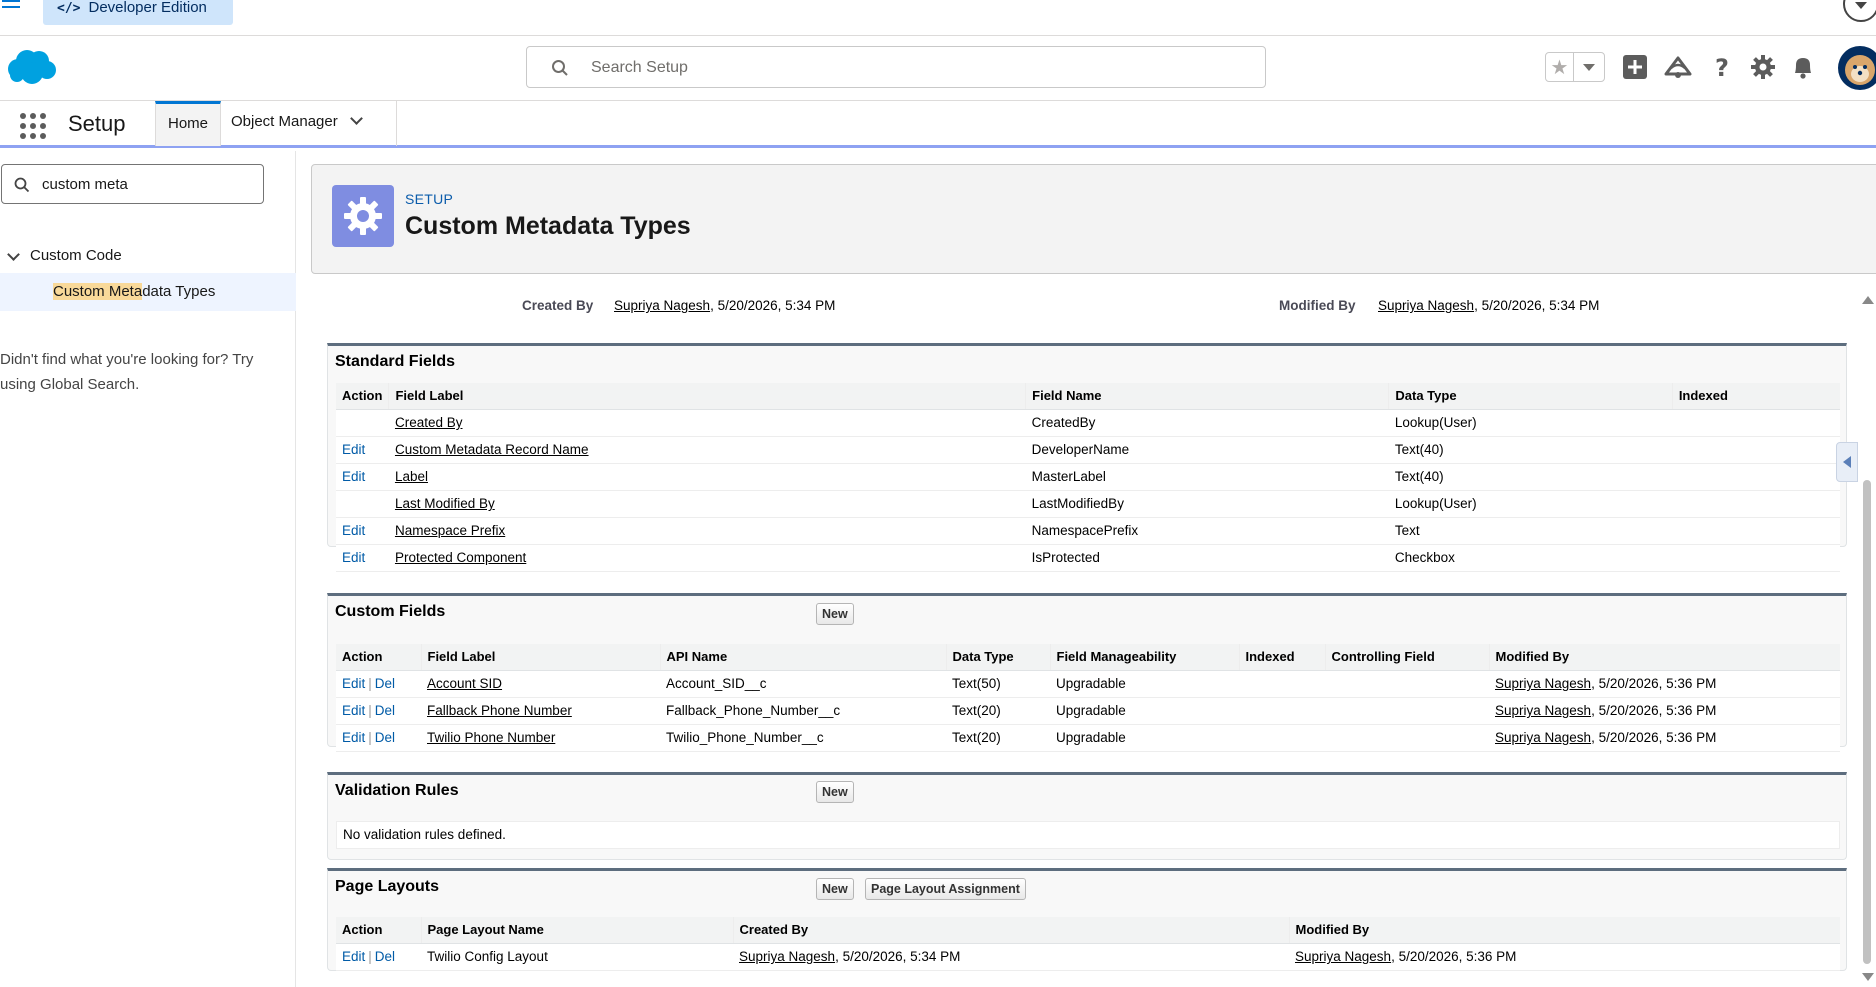 This screenshot has height=987, width=1876. What do you see at coordinates (147, 184) in the screenshot?
I see `quick-find-input` at bounding box center [147, 184].